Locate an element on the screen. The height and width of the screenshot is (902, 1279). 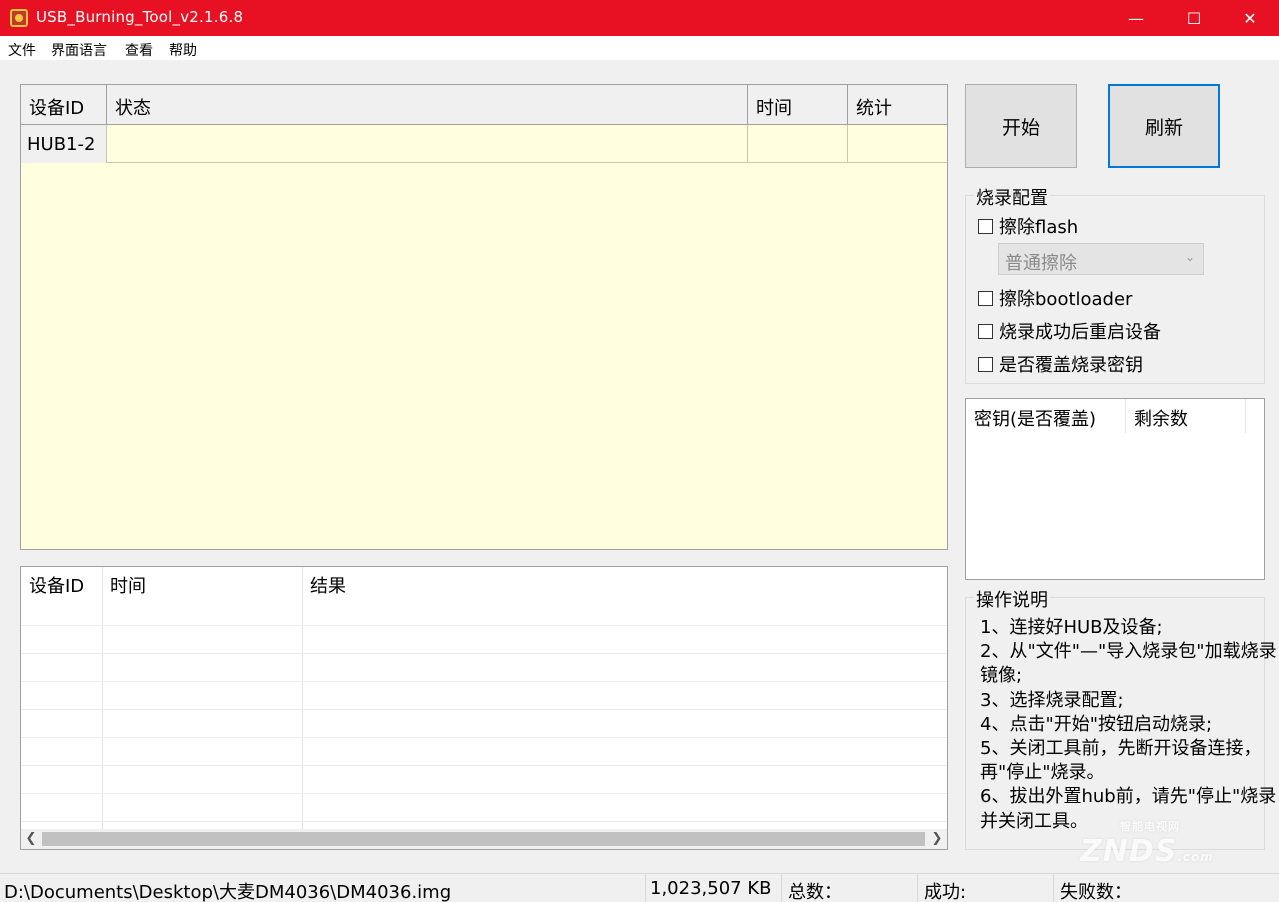
device-table-header: 设备ID 状态 时间 统计 is located at coordinates (484, 105).